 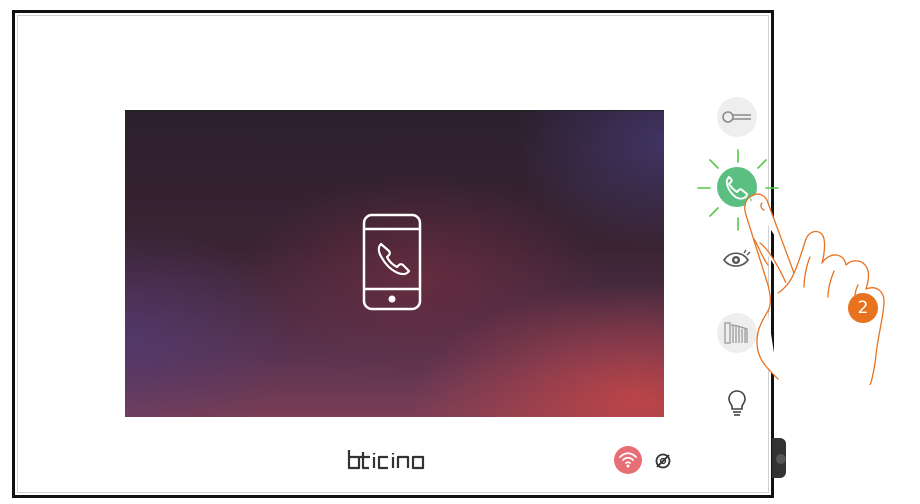 I want to click on wifi-status-indicator, so click(x=628, y=460).